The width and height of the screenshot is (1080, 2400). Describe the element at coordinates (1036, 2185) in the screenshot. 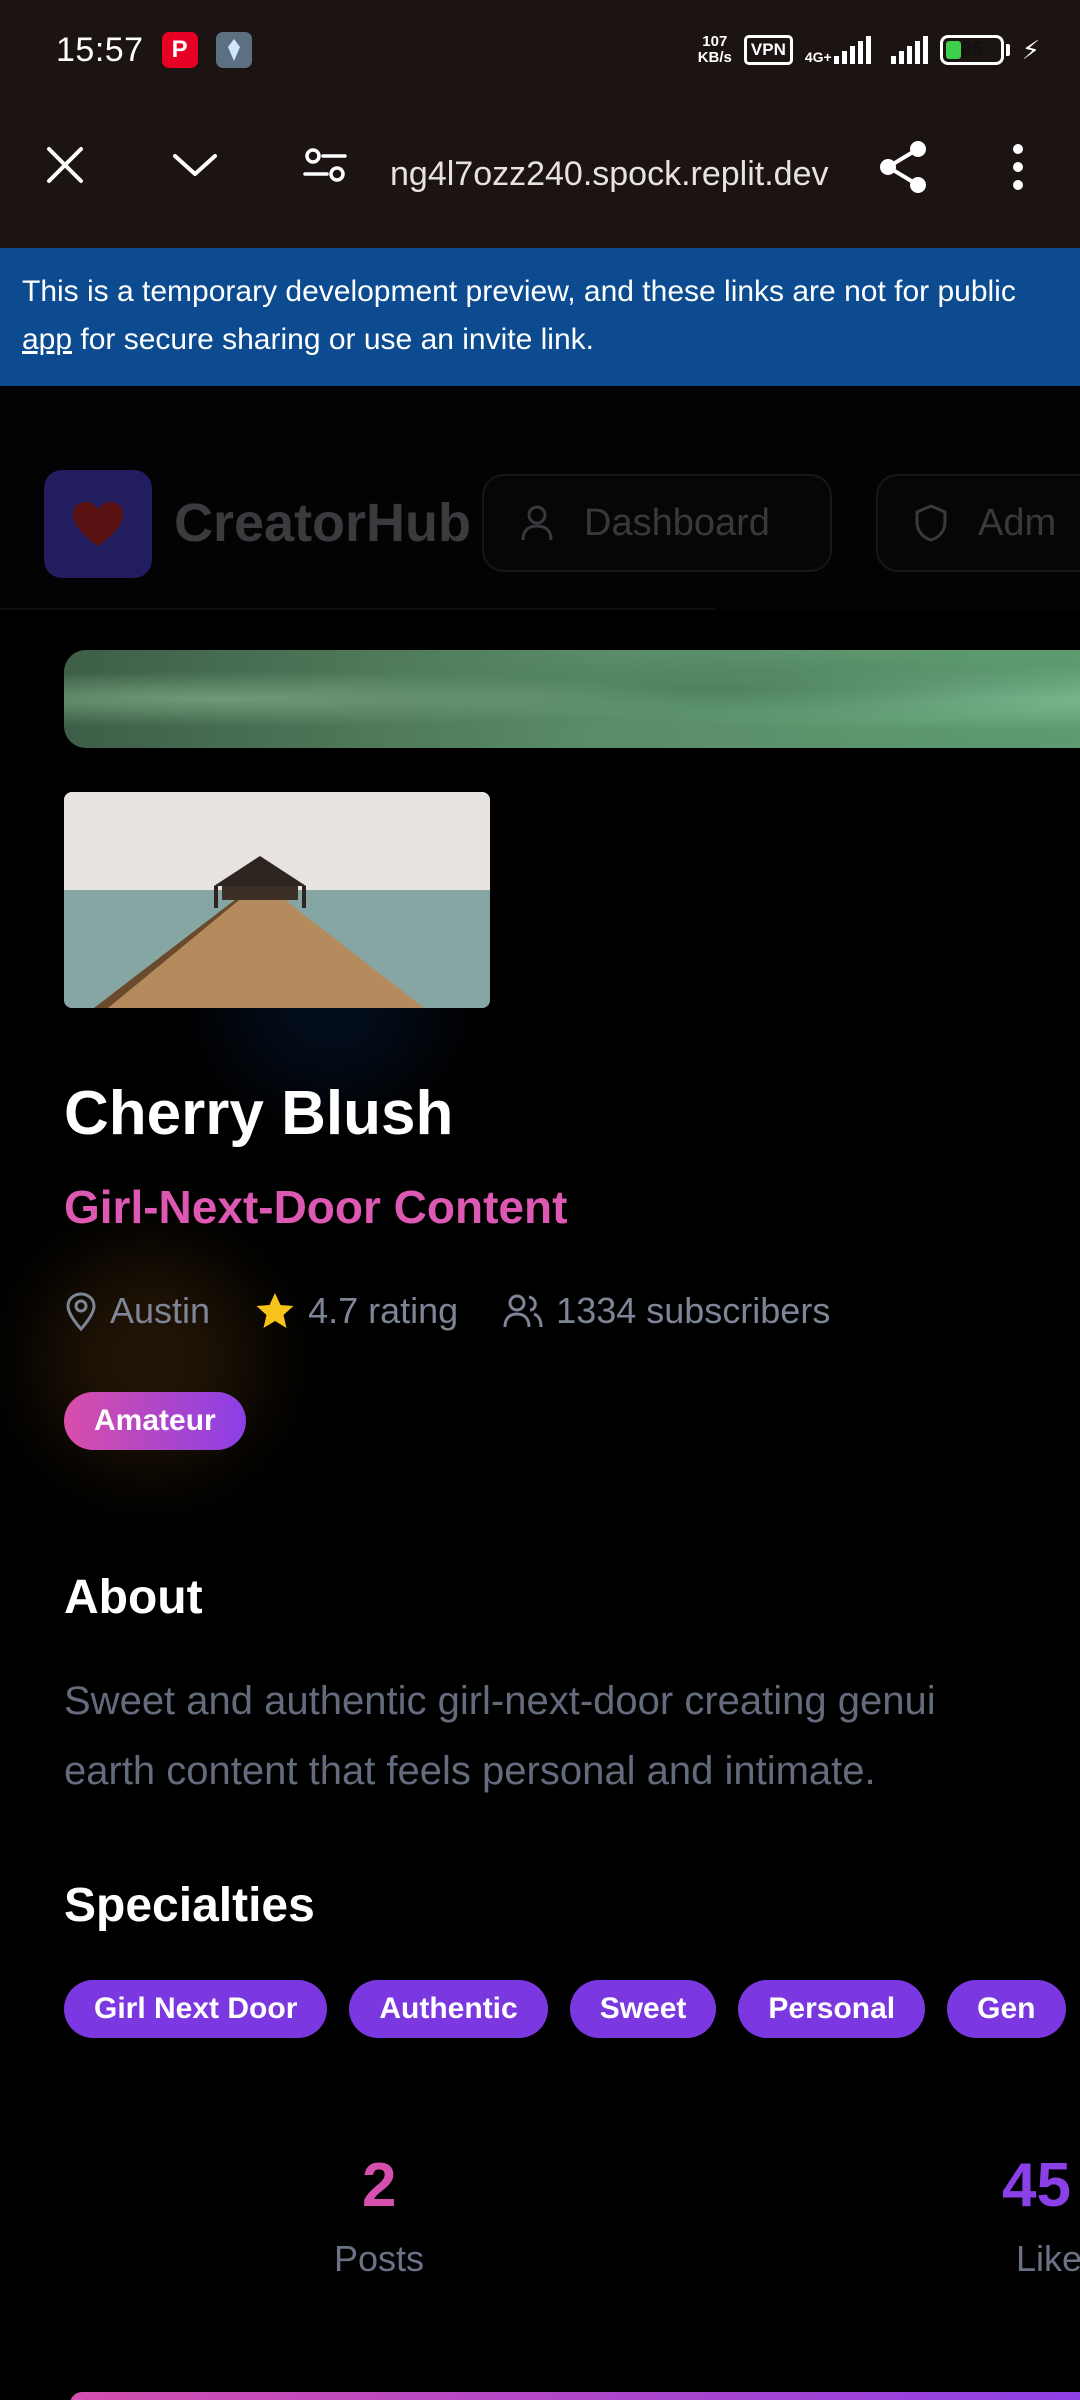

I see `likes-count: 45` at that location.